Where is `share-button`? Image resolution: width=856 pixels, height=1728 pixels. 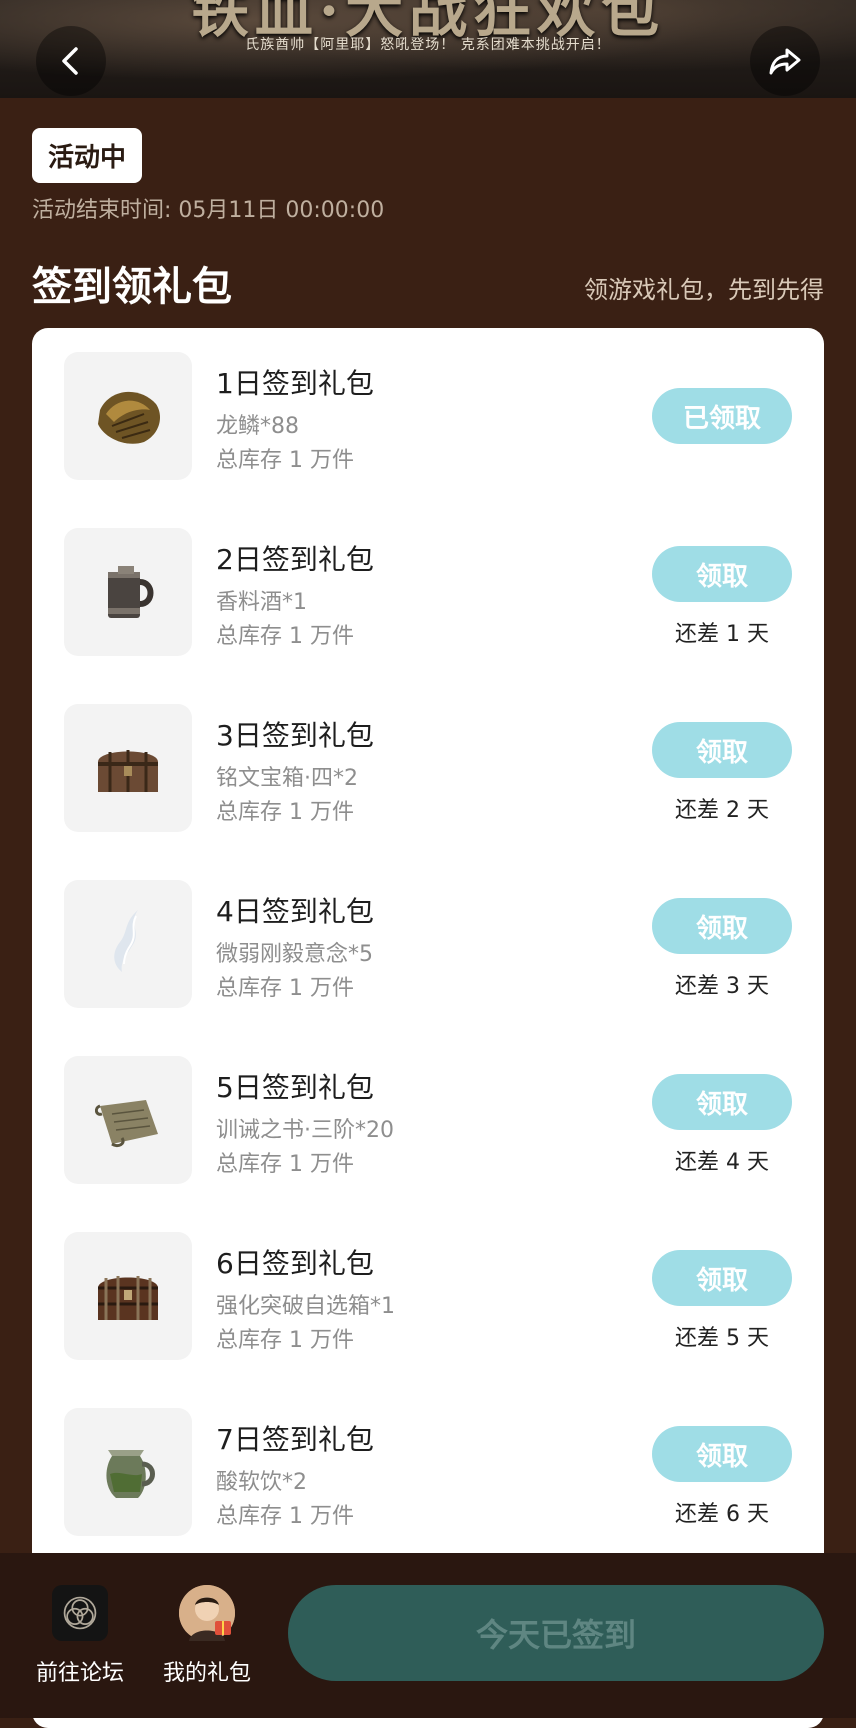 share-button is located at coordinates (785, 61).